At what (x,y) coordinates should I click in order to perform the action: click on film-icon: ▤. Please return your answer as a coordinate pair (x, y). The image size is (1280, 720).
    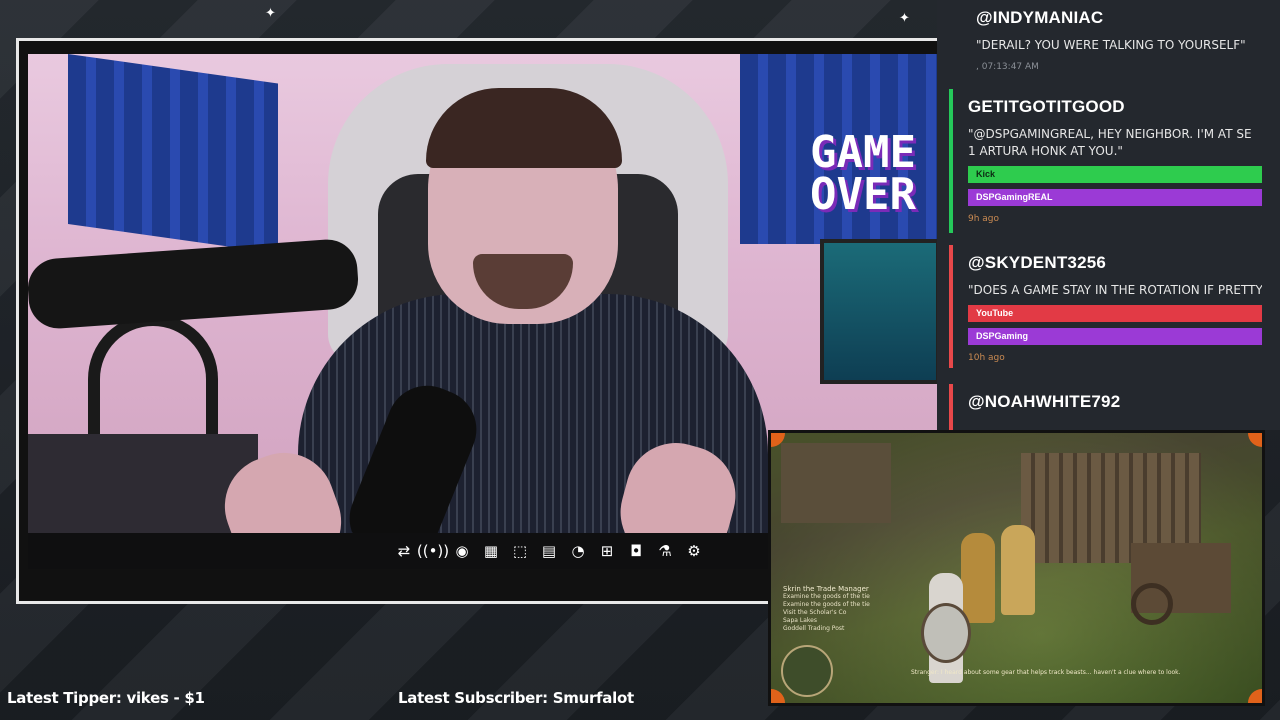
    Looking at the image, I should click on (549, 551).